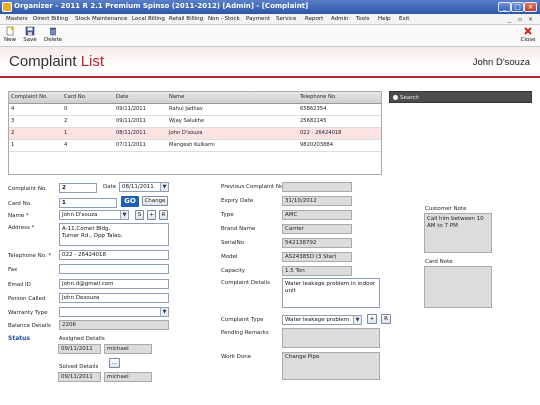  I want to click on complaint-no-label: Complaint No., so click(28, 189).